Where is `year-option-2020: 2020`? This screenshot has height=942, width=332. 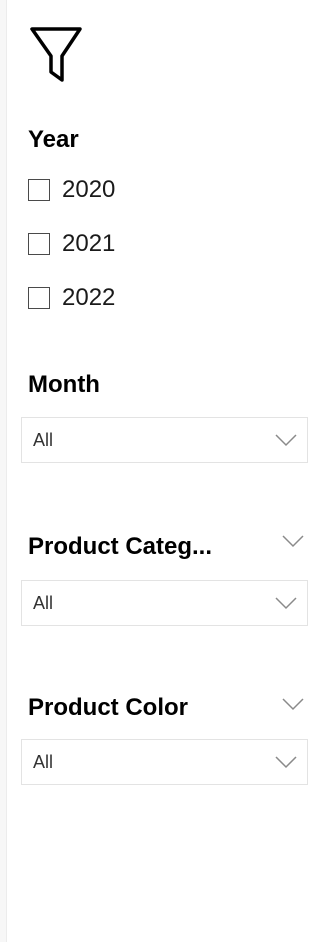 year-option-2020: 2020 is located at coordinates (71, 190).